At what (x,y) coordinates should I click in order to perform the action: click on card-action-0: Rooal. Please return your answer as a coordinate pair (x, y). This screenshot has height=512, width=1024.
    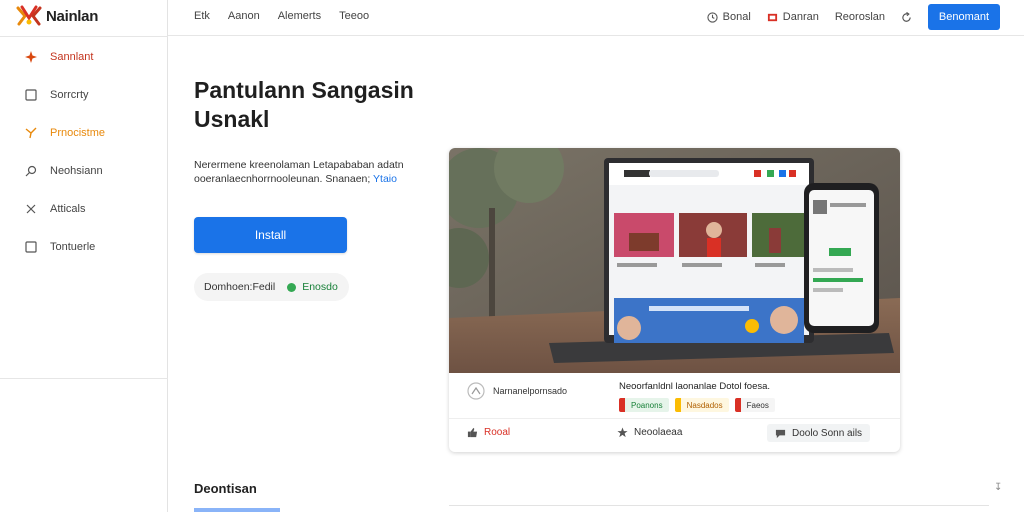
    Looking at the image, I should click on (488, 432).